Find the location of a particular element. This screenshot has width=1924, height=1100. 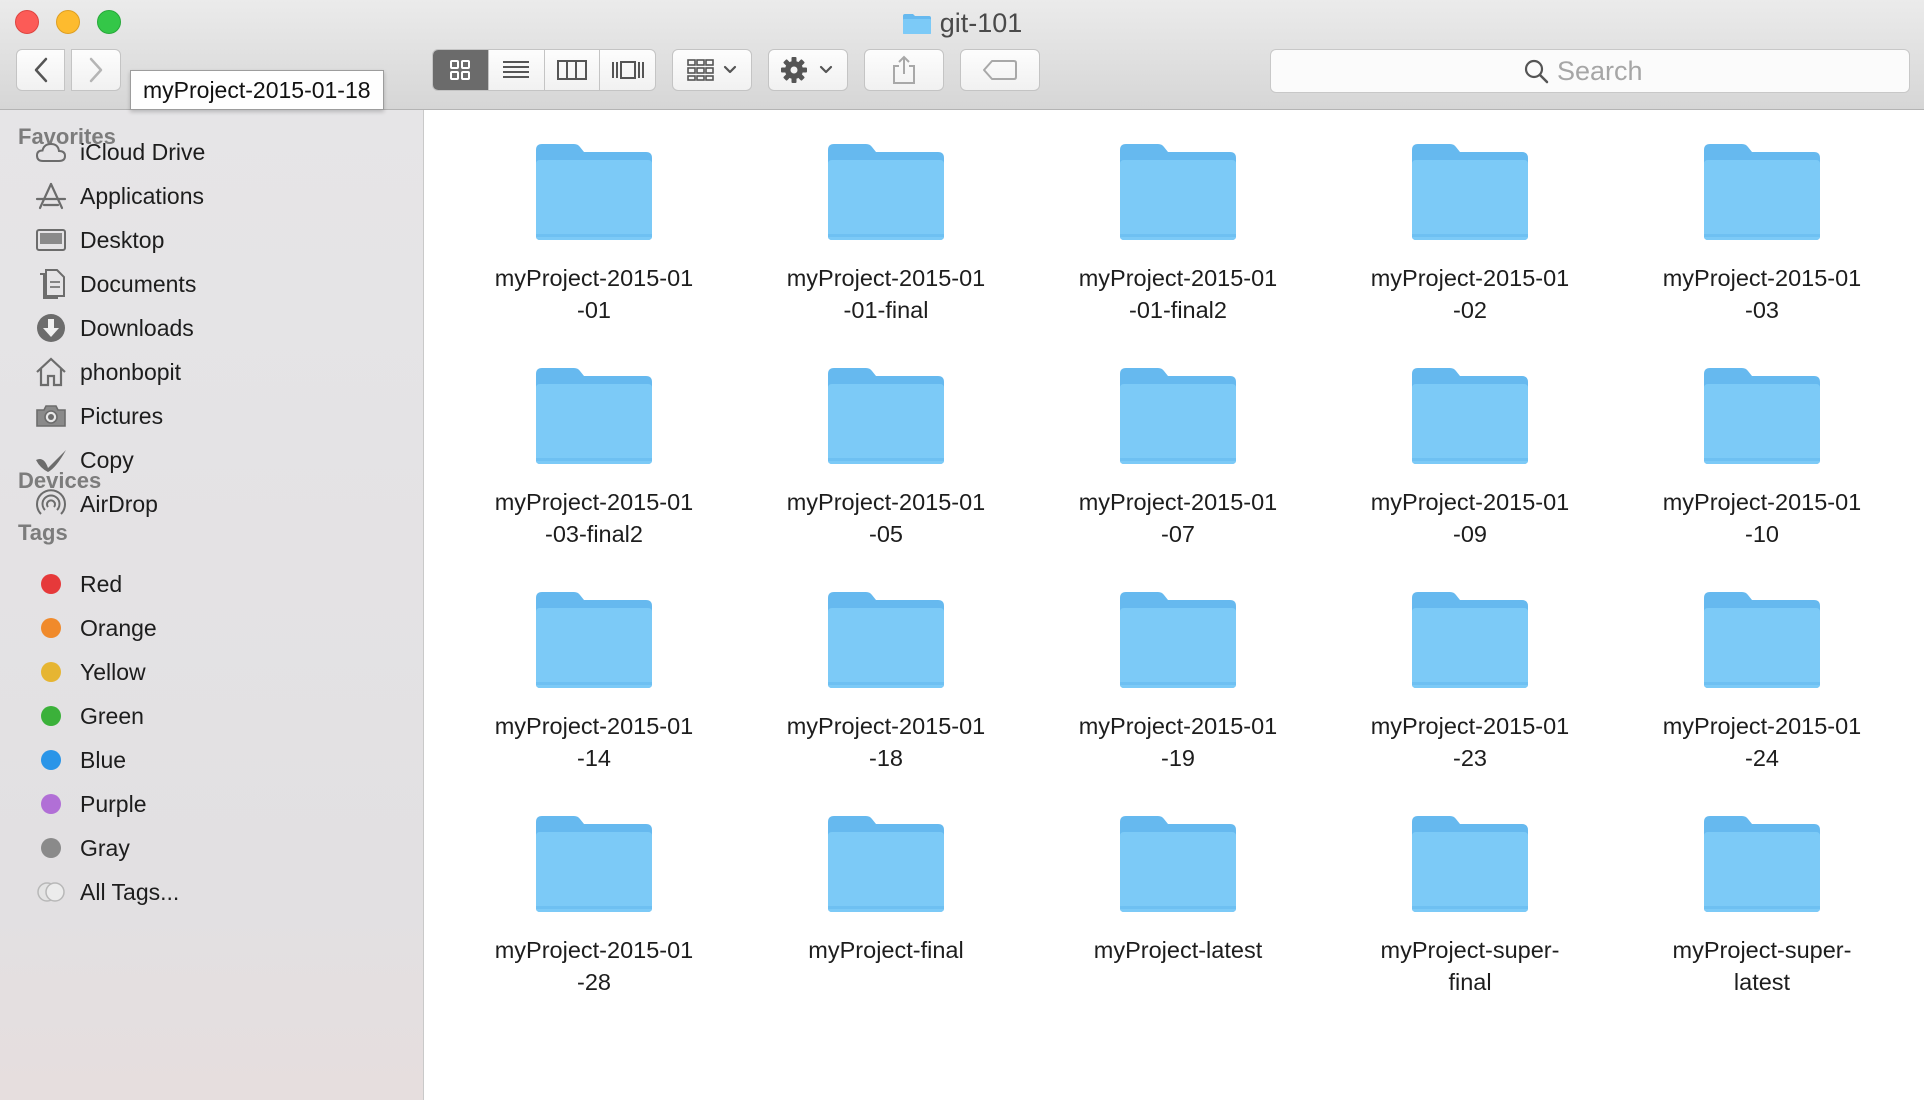

folder-item: myProject-2015-01 -07 is located at coordinates (1178, 457).